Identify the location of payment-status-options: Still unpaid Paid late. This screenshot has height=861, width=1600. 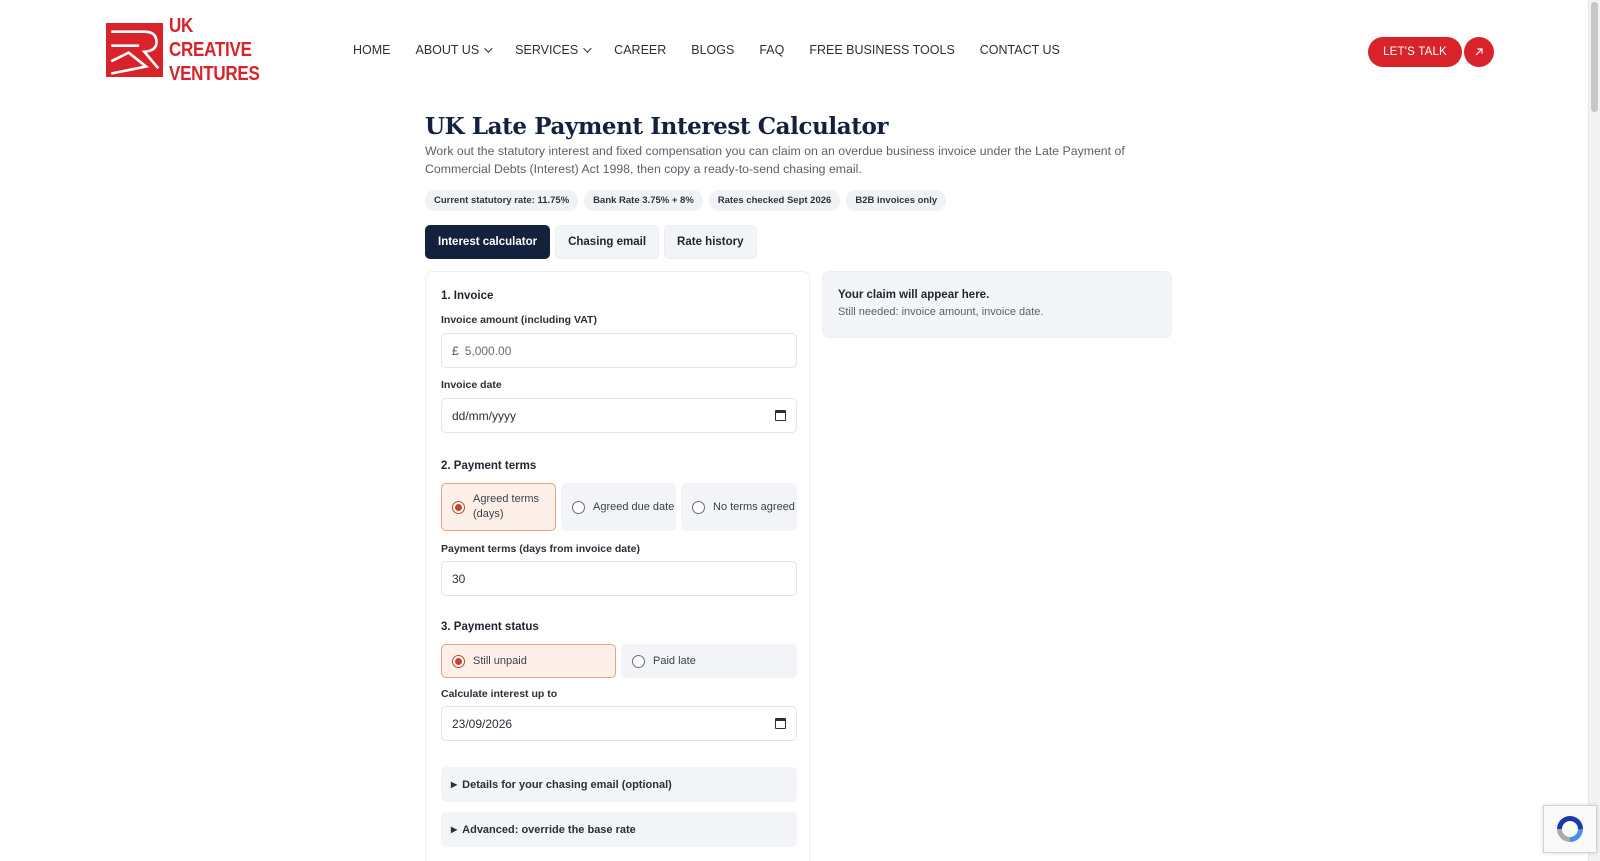
(619, 661).